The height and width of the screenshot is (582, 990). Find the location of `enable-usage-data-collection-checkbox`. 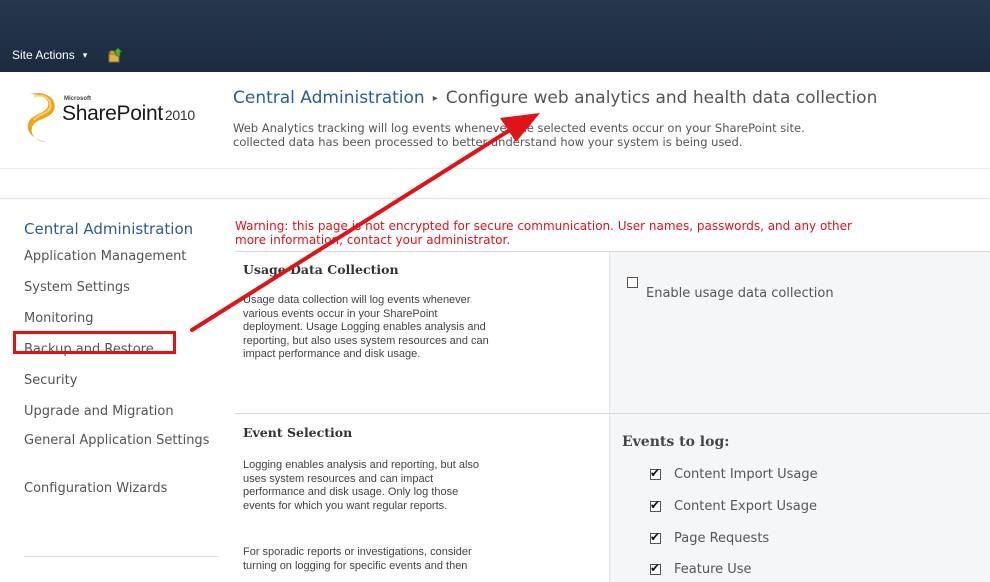

enable-usage-data-collection-checkbox is located at coordinates (632, 282).